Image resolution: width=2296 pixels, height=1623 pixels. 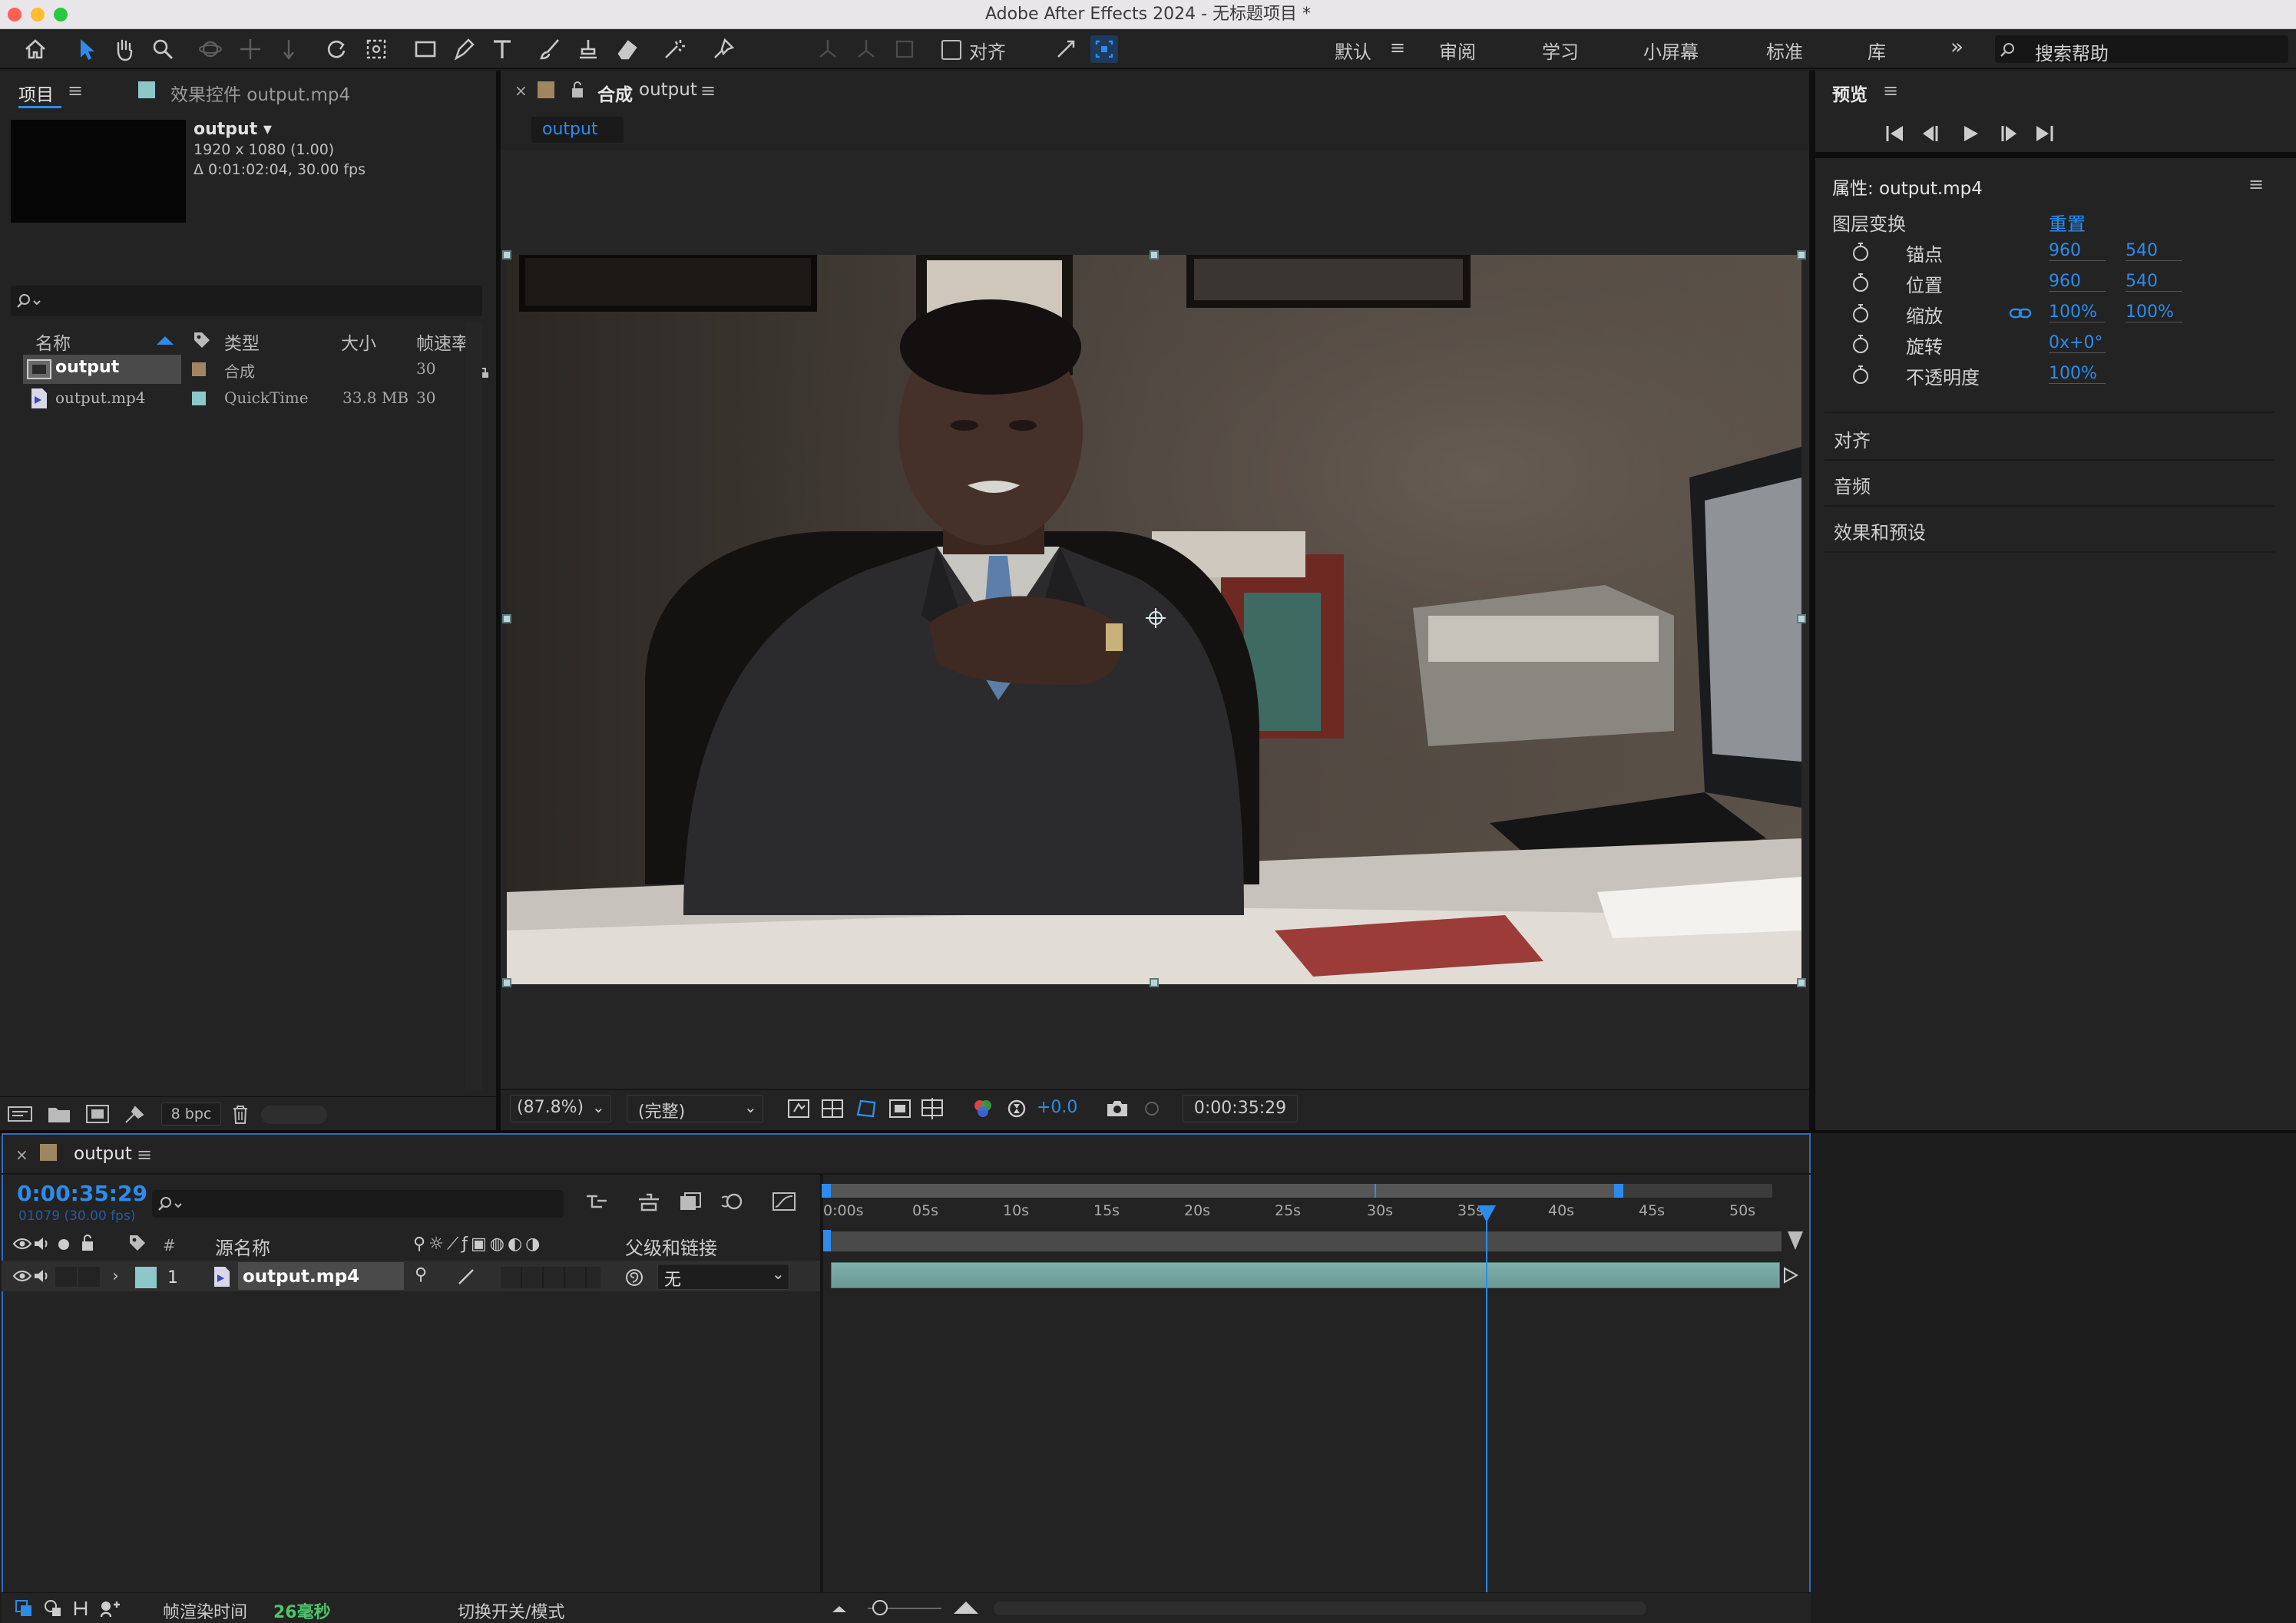 What do you see at coordinates (246, 301) in the screenshot?
I see `project-search-input` at bounding box center [246, 301].